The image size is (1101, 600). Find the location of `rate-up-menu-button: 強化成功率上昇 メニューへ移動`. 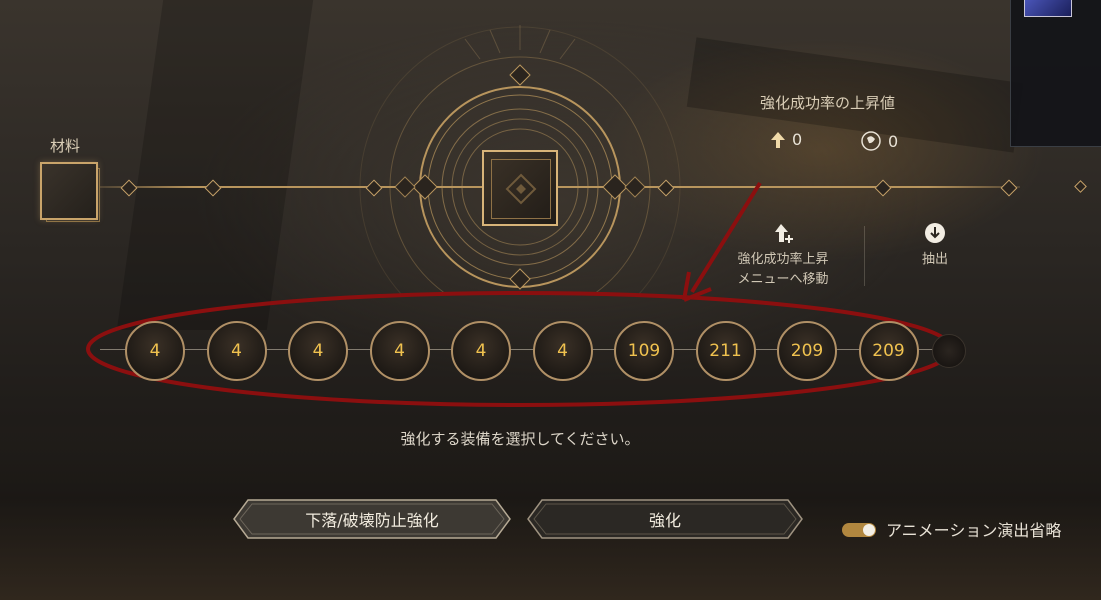

rate-up-menu-button: 強化成功率上昇 メニューへ移動 is located at coordinates (783, 256).